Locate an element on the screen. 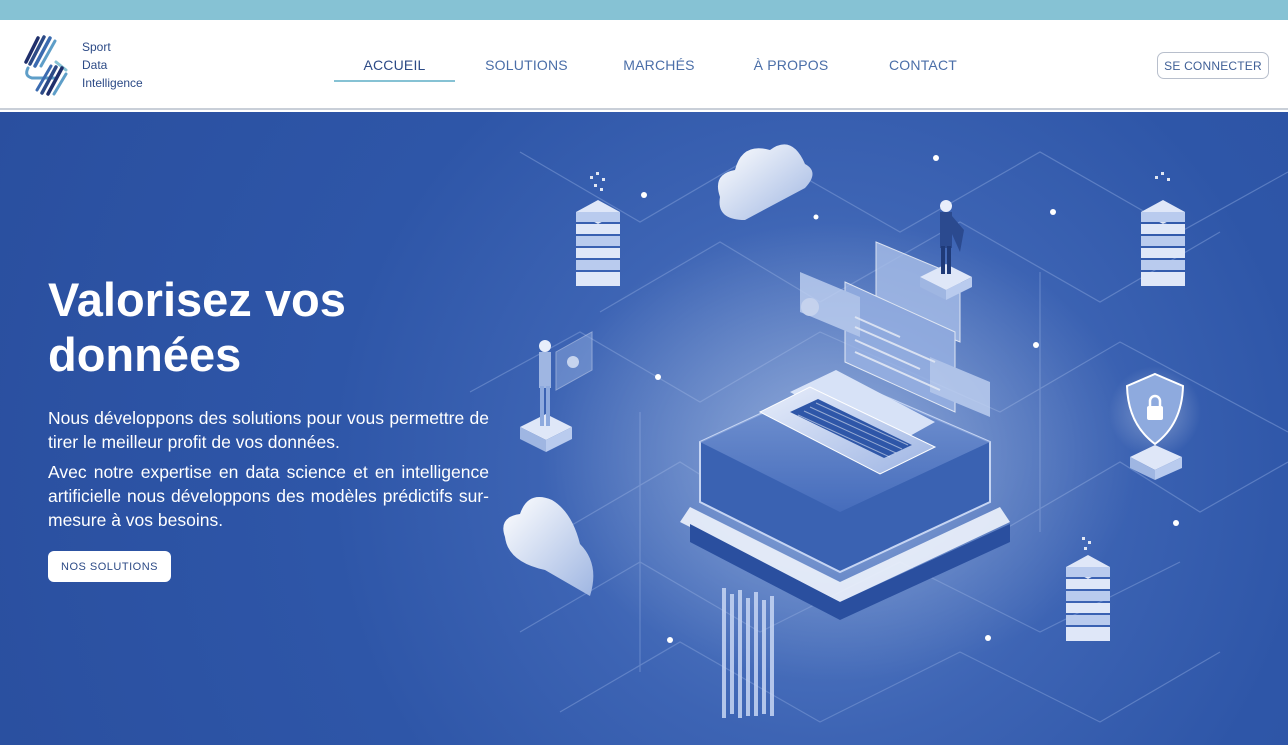  login-button: SE CONNECTER is located at coordinates (1213, 65).